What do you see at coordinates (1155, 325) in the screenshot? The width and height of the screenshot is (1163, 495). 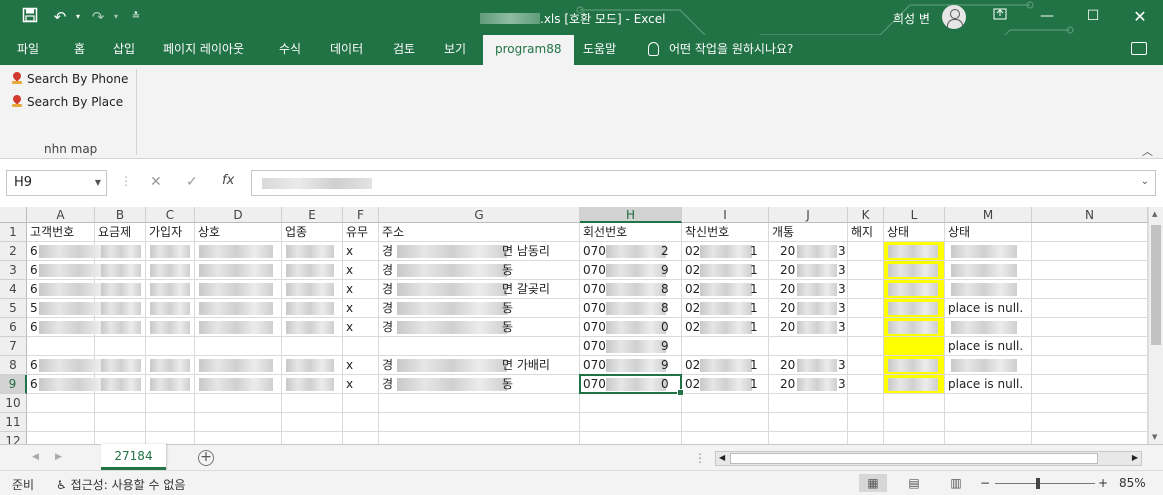 I see `vertical-scrollbar: ▲ ▼` at bounding box center [1155, 325].